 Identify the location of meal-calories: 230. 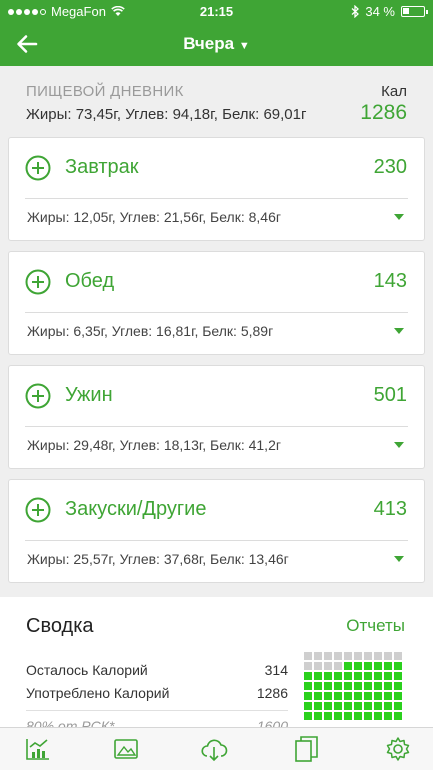
(390, 167).